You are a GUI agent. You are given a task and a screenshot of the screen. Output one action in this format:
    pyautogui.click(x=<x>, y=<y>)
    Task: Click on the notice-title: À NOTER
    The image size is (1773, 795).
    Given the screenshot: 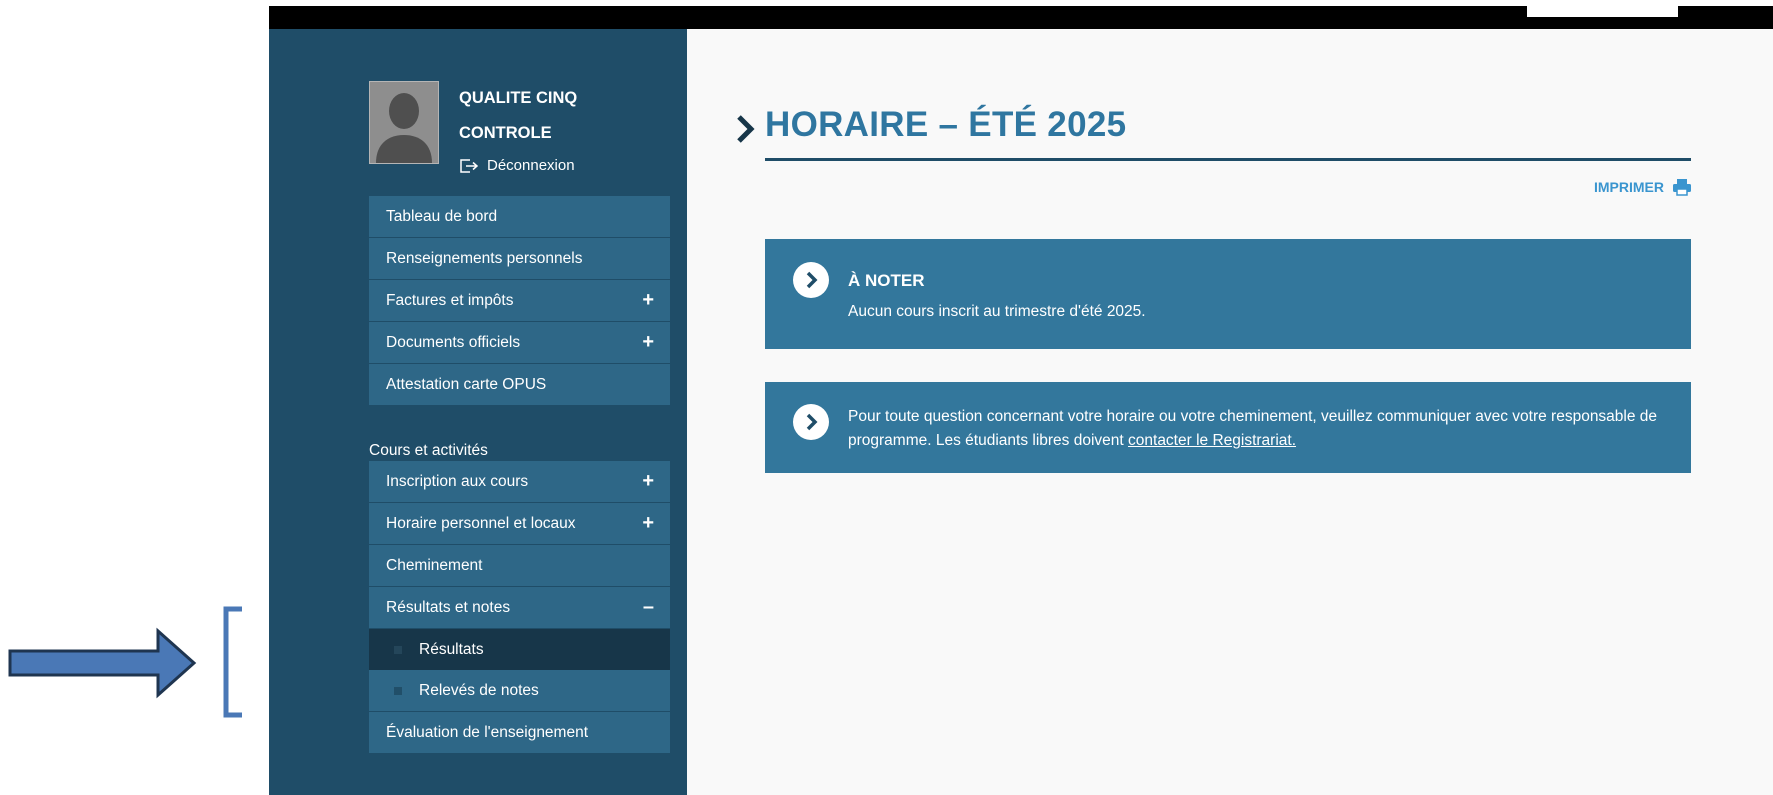 What is the action you would take?
    pyautogui.click(x=886, y=280)
    